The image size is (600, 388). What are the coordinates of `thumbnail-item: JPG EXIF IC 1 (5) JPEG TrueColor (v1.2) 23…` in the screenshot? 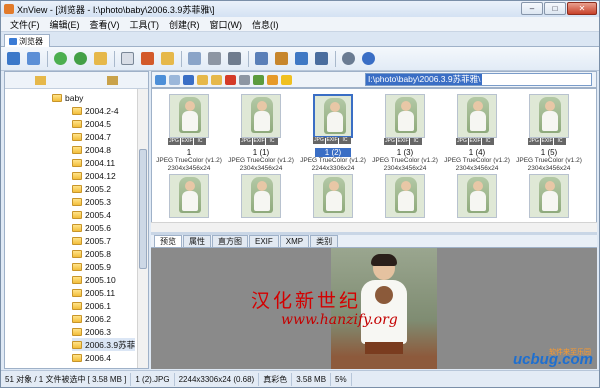 It's located at (549, 133).